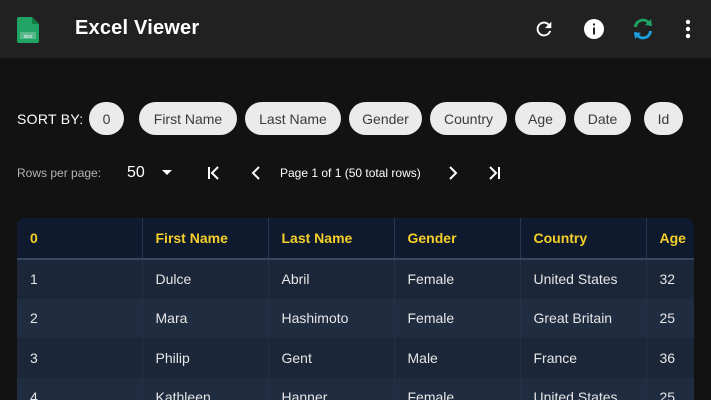  Describe the element at coordinates (468, 118) in the screenshot. I see `sort-chip-country: Country` at that location.